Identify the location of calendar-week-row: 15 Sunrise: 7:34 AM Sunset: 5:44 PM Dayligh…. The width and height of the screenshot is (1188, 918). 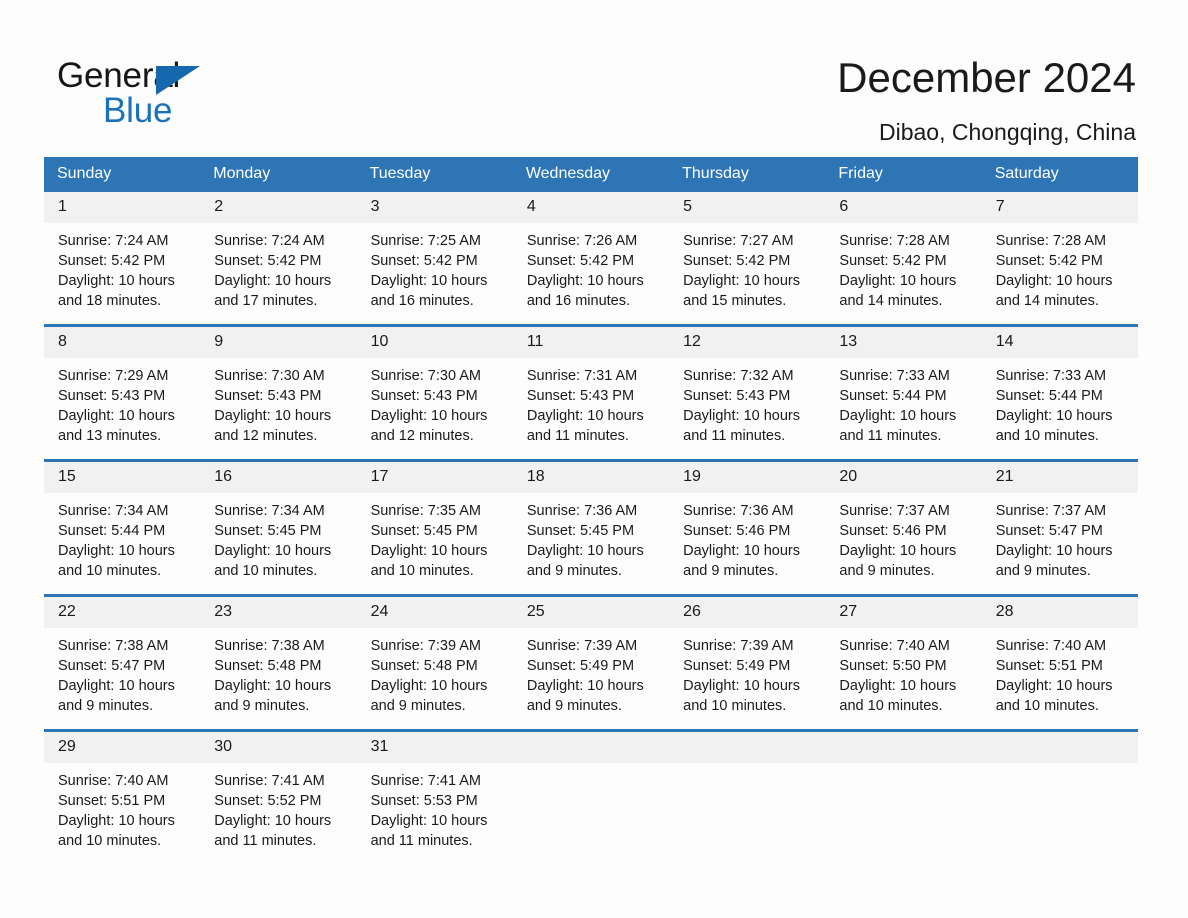
(591, 527).